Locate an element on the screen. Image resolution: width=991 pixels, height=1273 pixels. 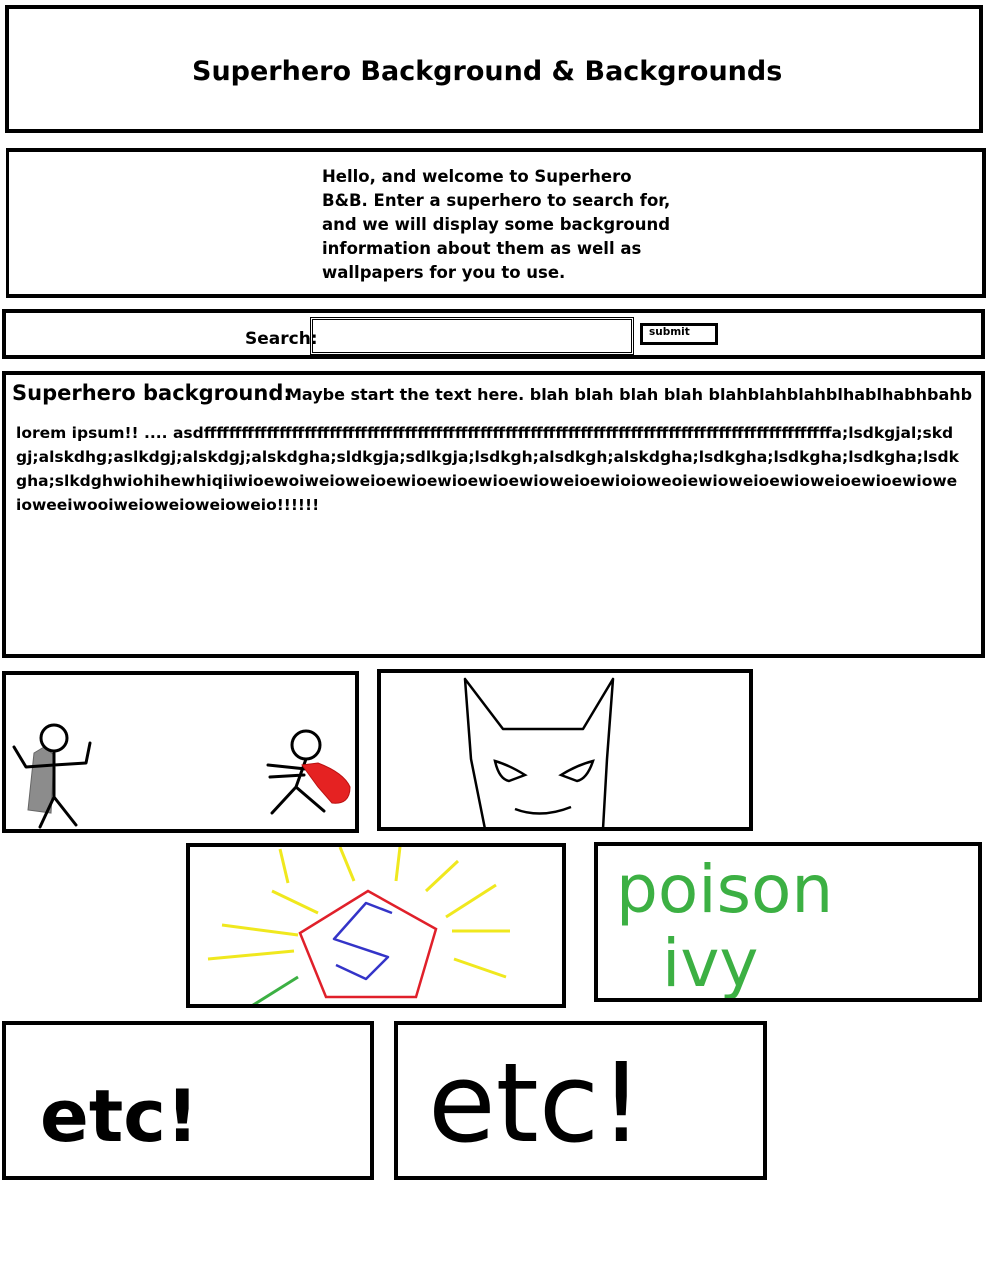
etc-large-text: etc! is located at coordinates (535, 1103).